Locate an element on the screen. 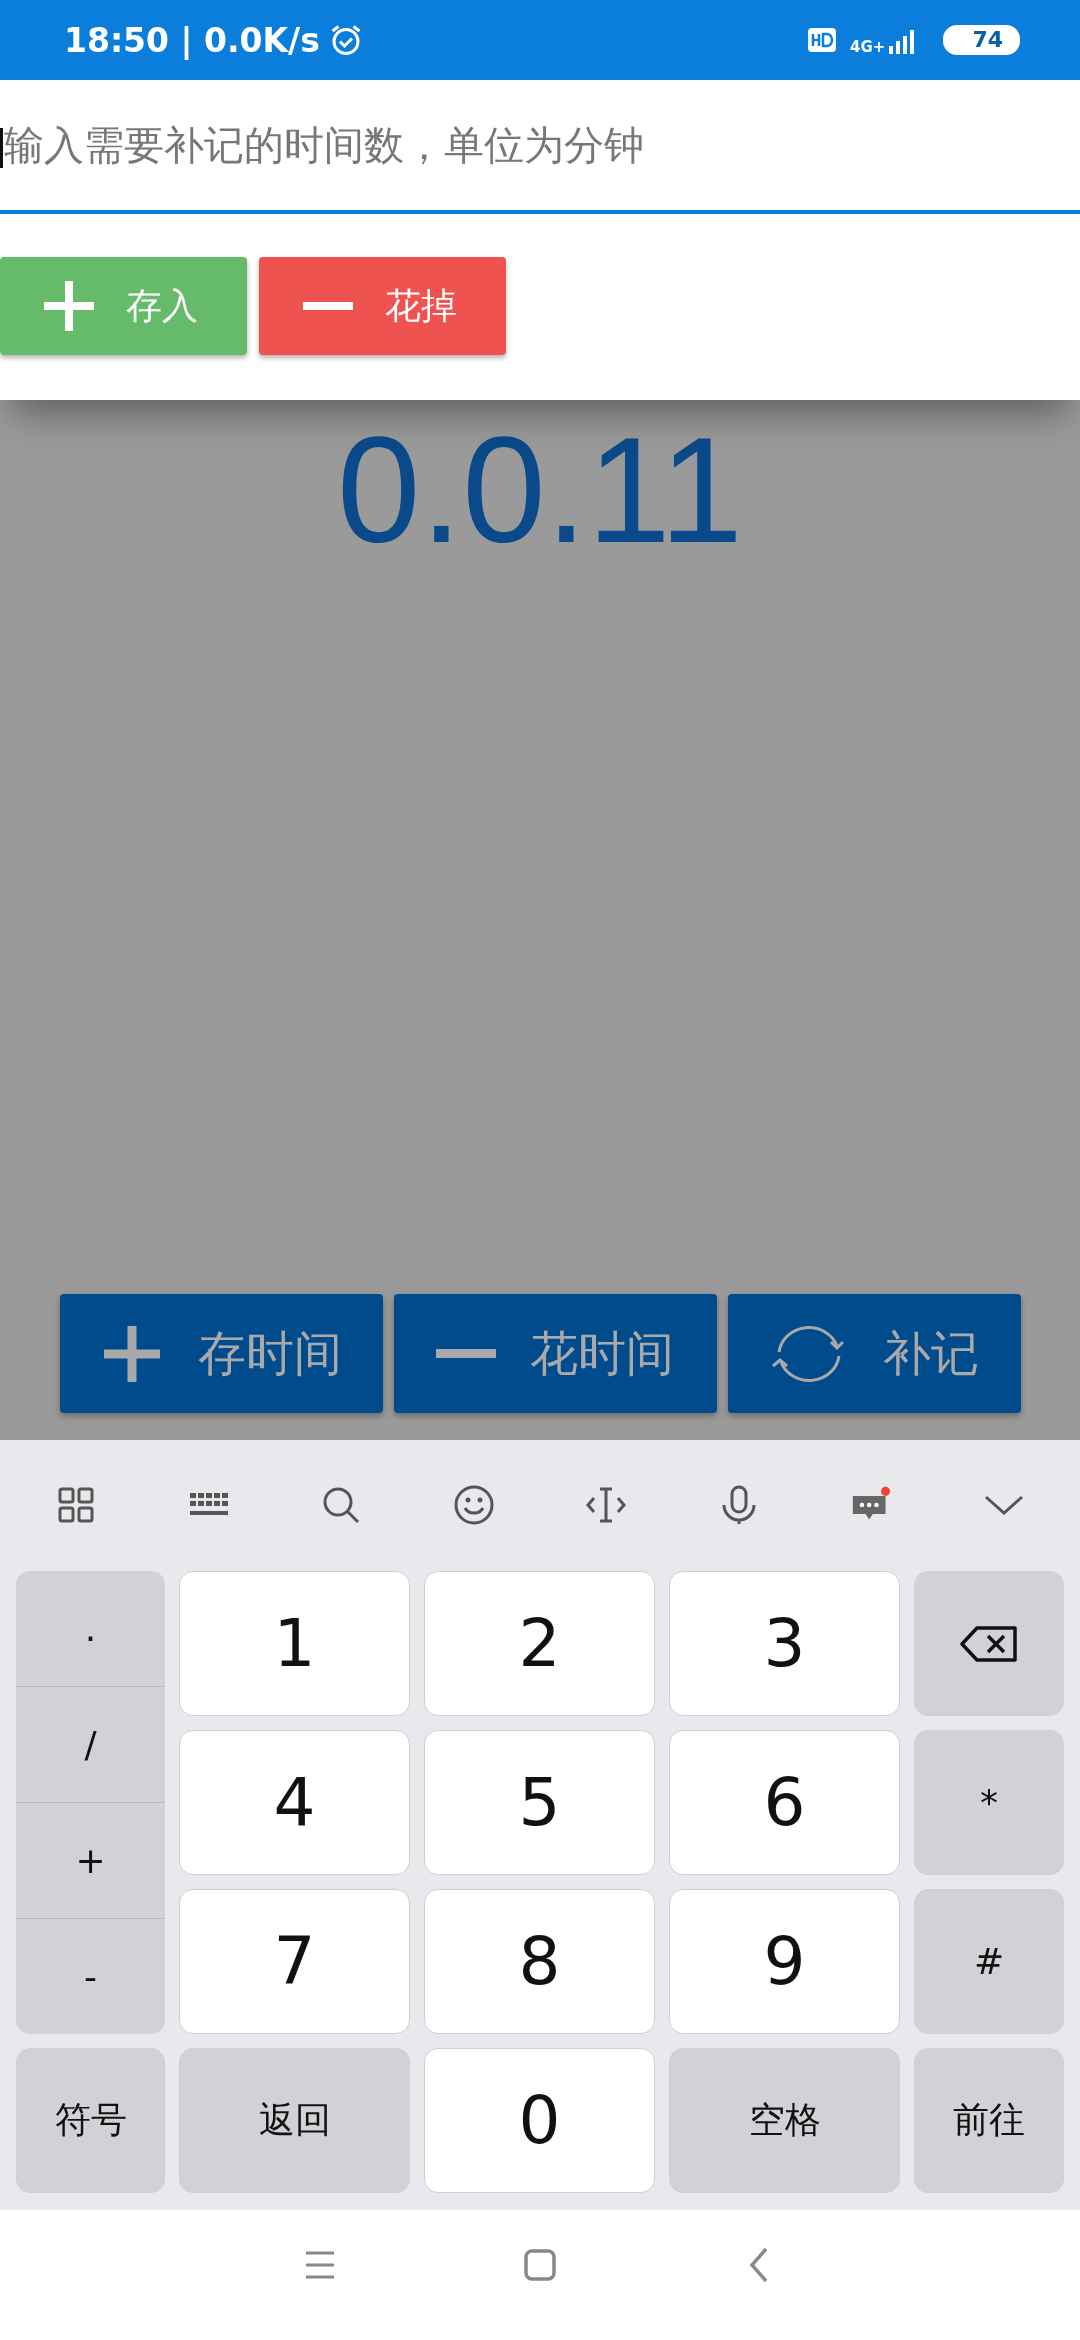 Image resolution: width=1080 pixels, height=2340 pixels. digit-key: 6 is located at coordinates (784, 1802).